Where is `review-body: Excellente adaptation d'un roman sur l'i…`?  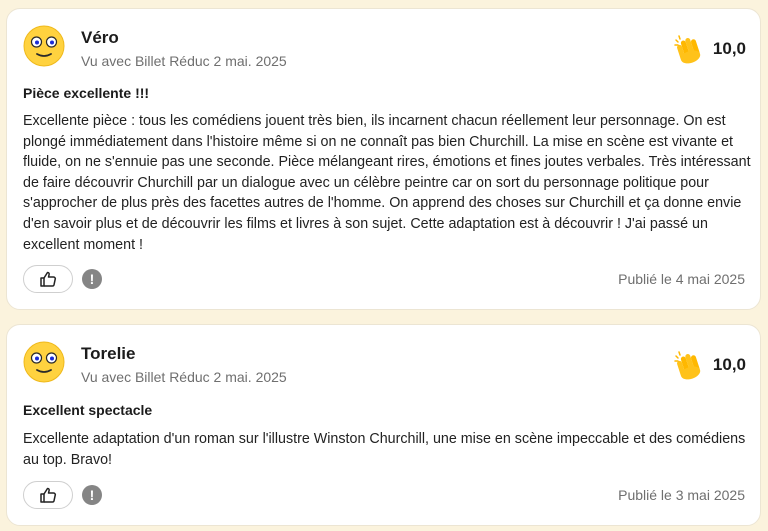 review-body: Excellente adaptation d'un roman sur l'i… is located at coordinates (384, 449).